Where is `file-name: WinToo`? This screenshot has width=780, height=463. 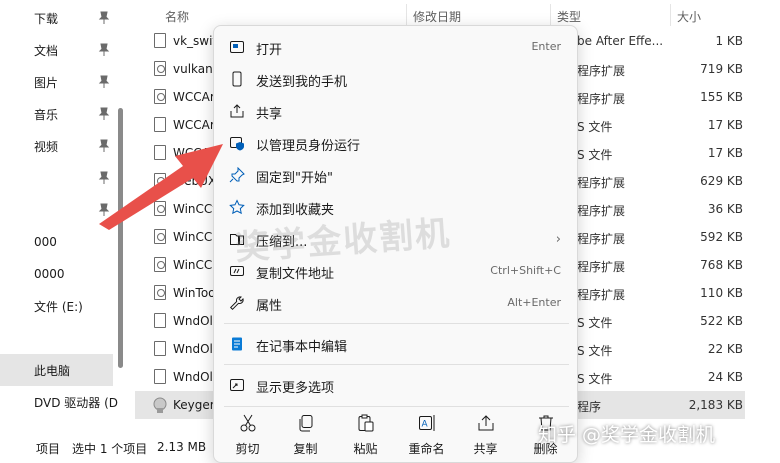
file-name: WinToo is located at coordinates (194, 293).